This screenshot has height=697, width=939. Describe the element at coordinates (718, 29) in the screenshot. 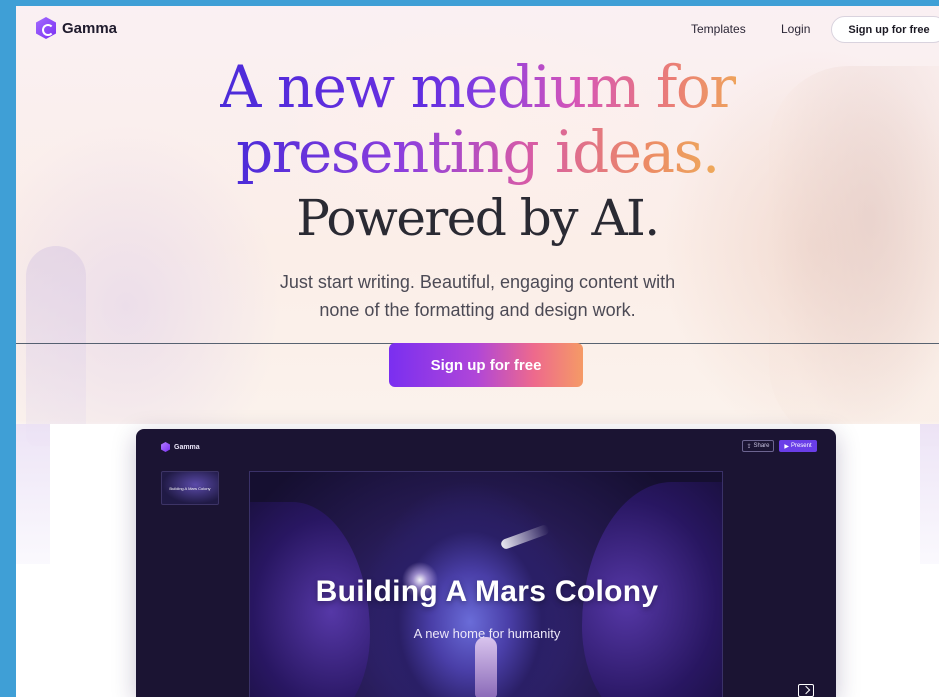

I see `nav-templates-link: Templates` at that location.